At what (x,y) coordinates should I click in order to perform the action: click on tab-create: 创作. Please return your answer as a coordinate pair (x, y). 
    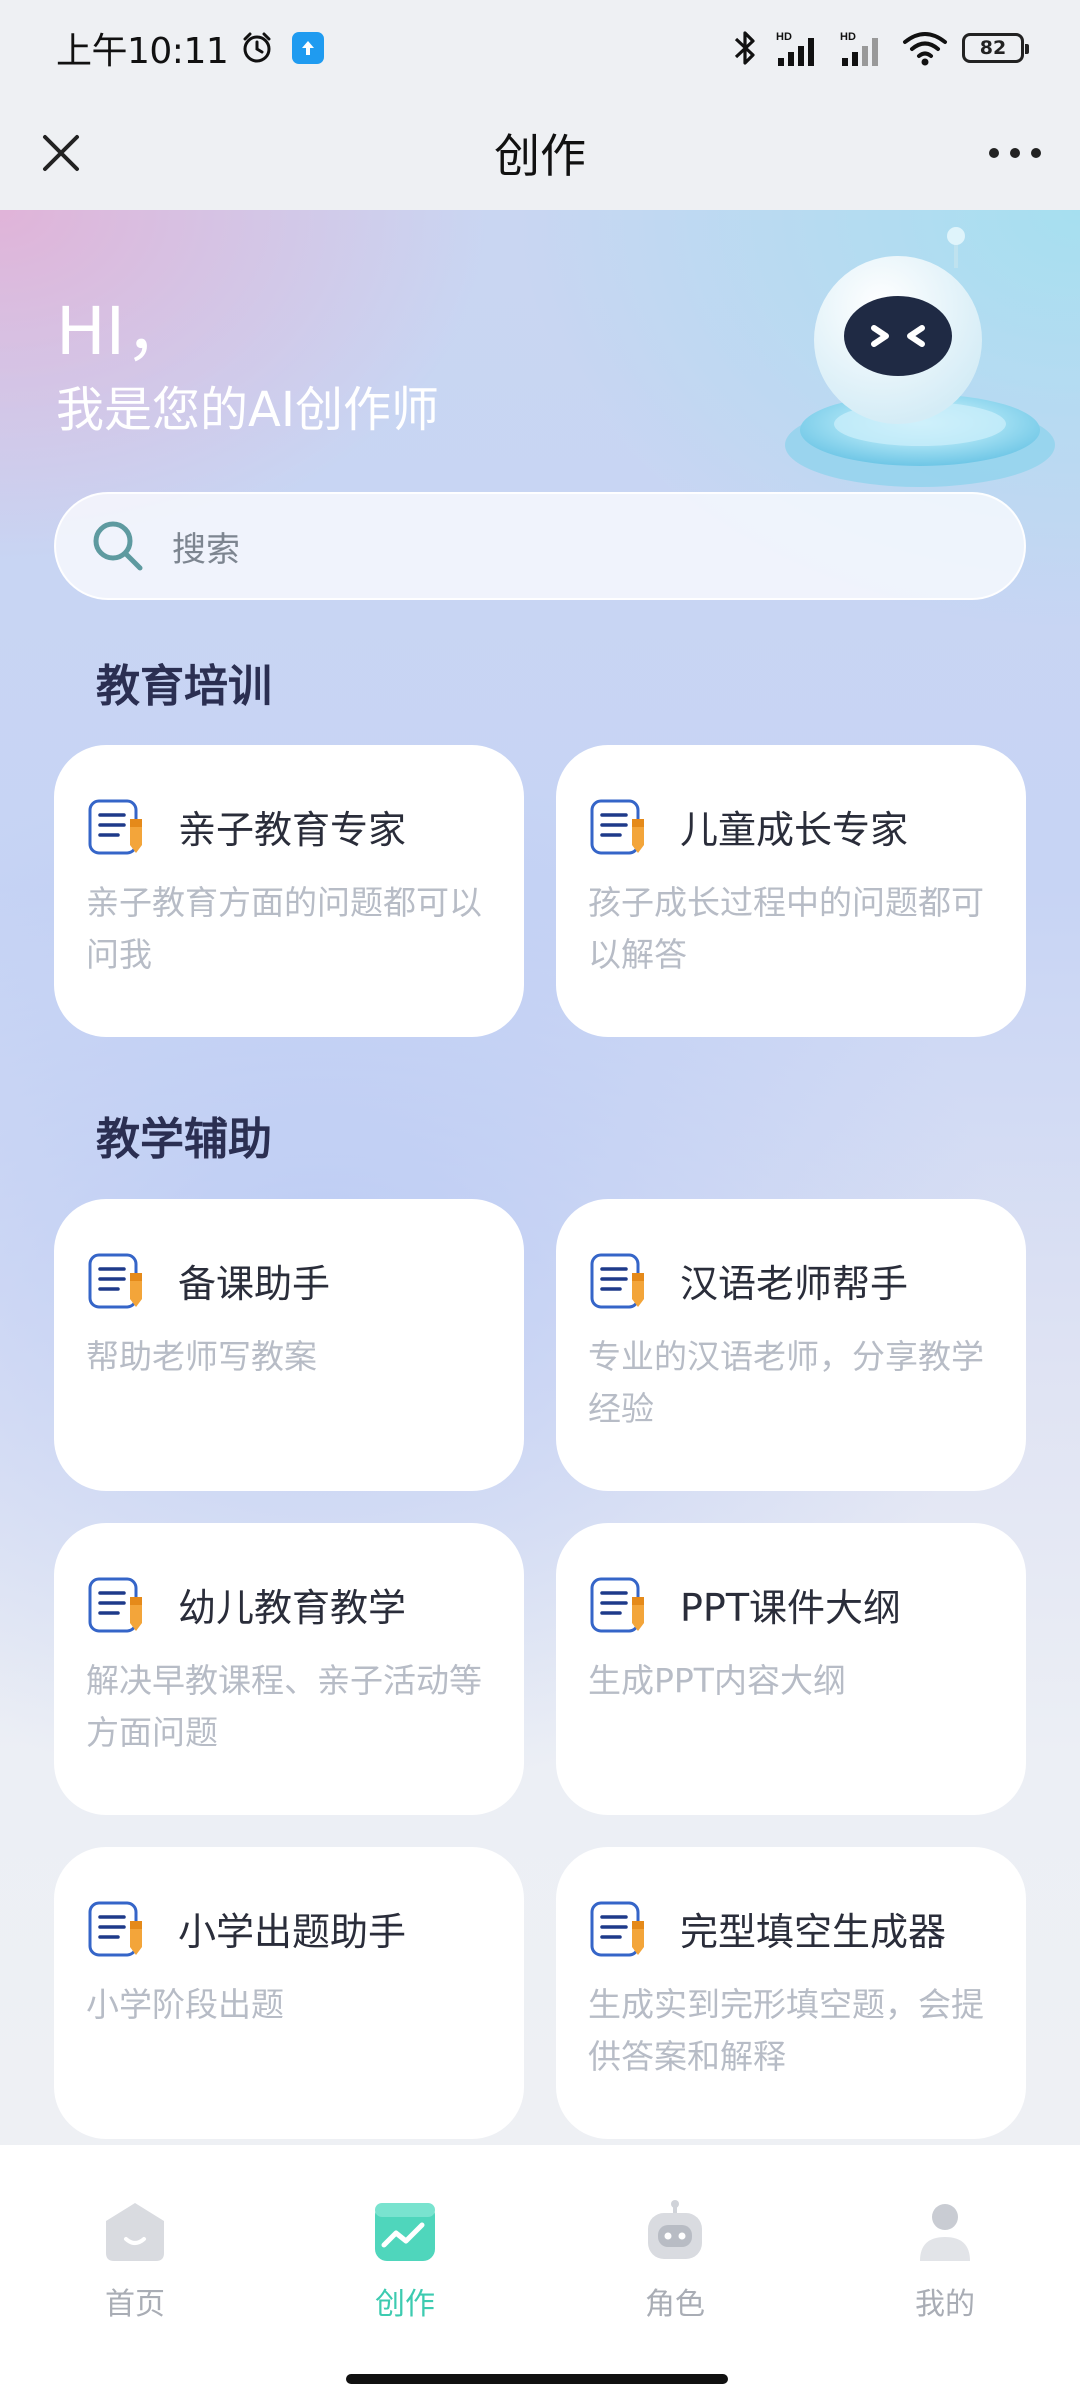
    Looking at the image, I should click on (405, 2255).